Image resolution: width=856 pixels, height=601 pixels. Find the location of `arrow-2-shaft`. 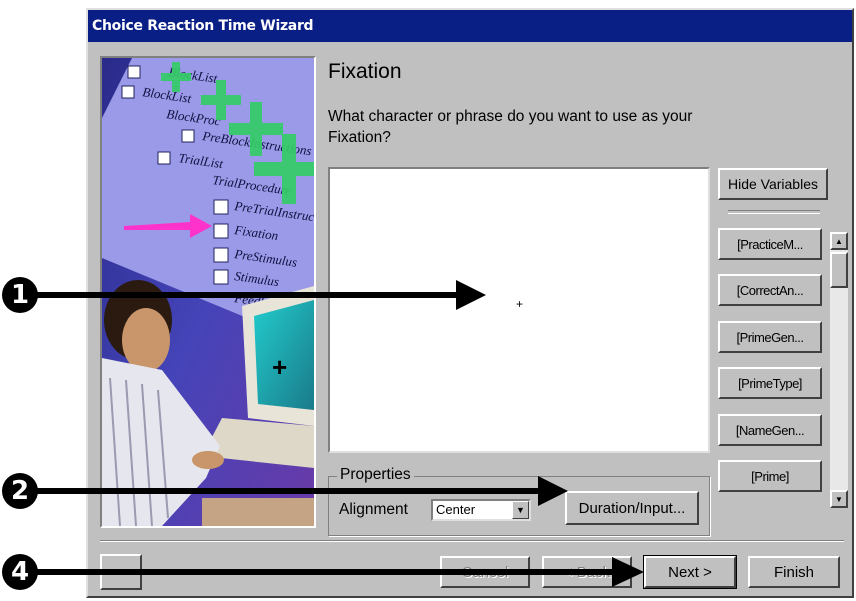

arrow-2-shaft is located at coordinates (289, 491).